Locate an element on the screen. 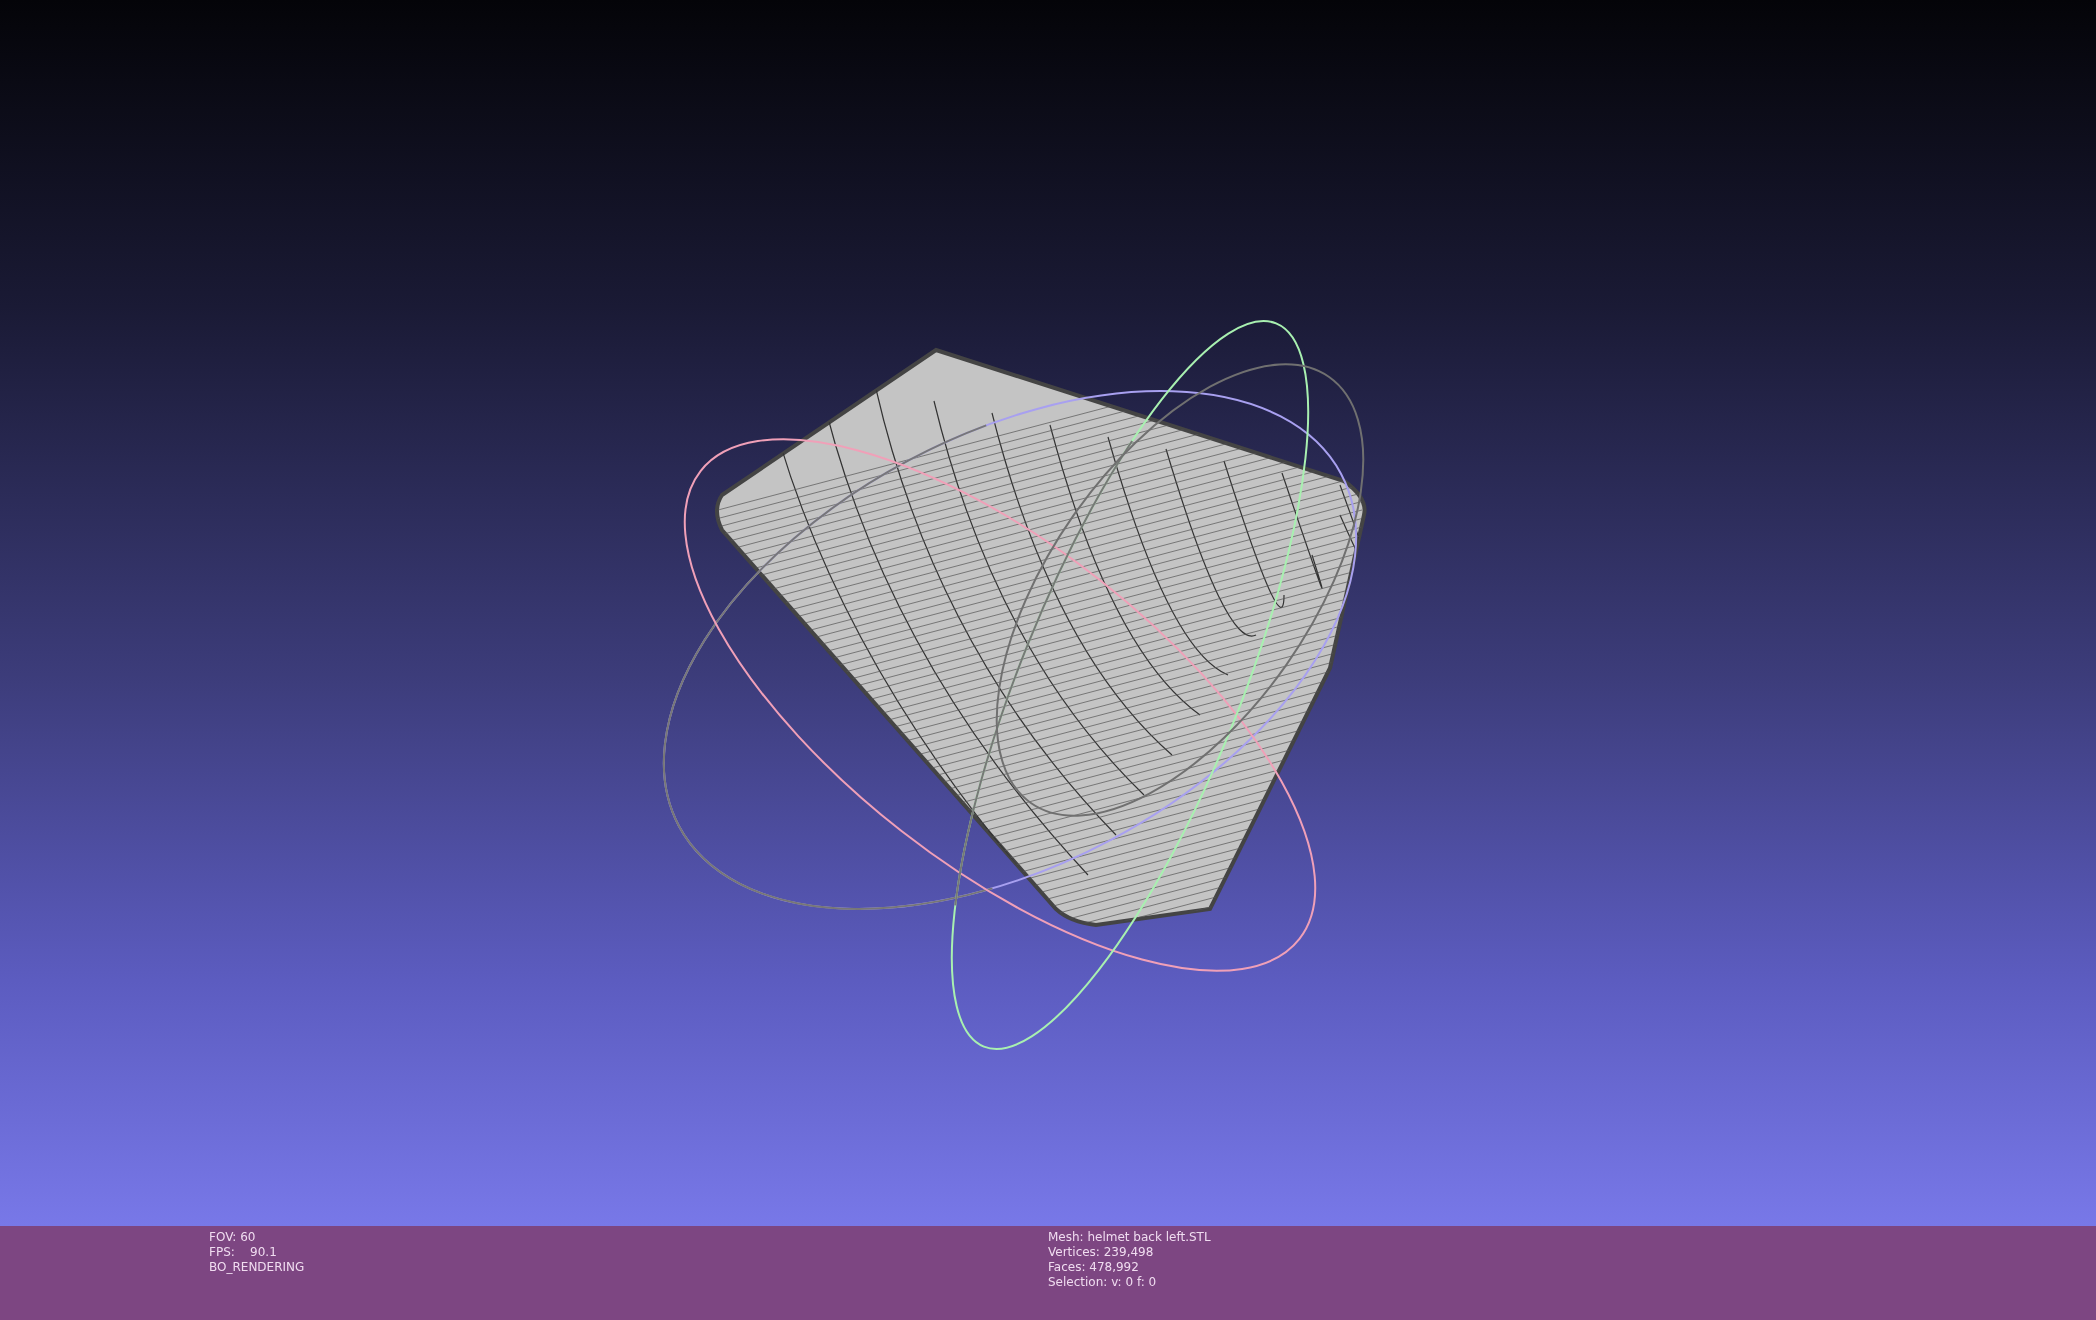 Image resolution: width=2096 pixels, height=1320 pixels. info-text: Vertices: 239,498 is located at coordinates (1101, 1252).